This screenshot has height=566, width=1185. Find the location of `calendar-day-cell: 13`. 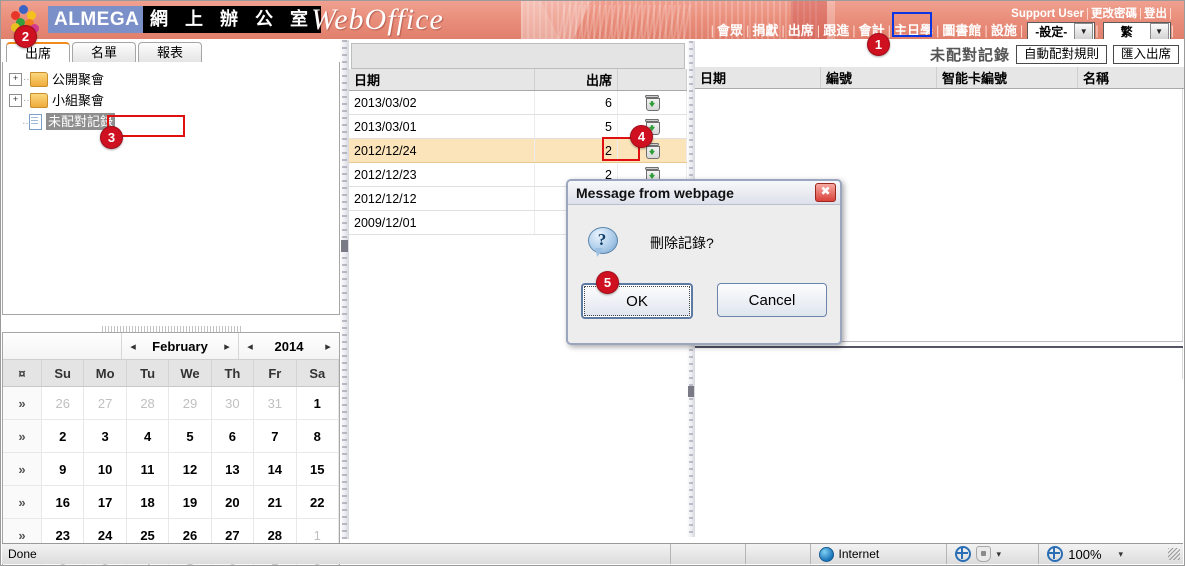

calendar-day-cell: 13 is located at coordinates (233, 469).